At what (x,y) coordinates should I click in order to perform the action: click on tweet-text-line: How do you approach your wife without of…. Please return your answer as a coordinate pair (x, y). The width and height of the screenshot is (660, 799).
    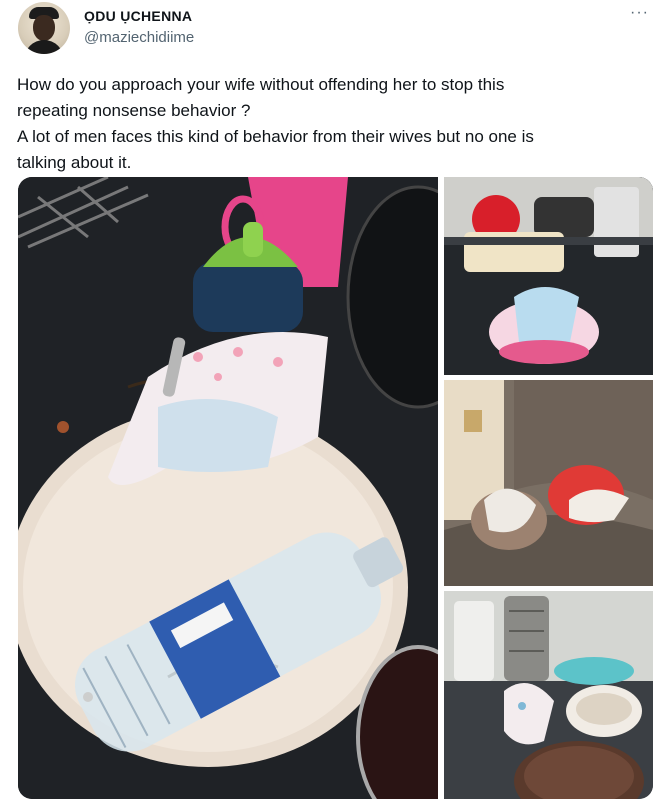
    Looking at the image, I should click on (261, 84).